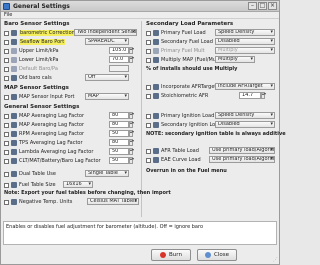  Describe the element at coordinates (148, 42) in the screenshot. I see `secondary-fuel-load-checkbox` at that location.